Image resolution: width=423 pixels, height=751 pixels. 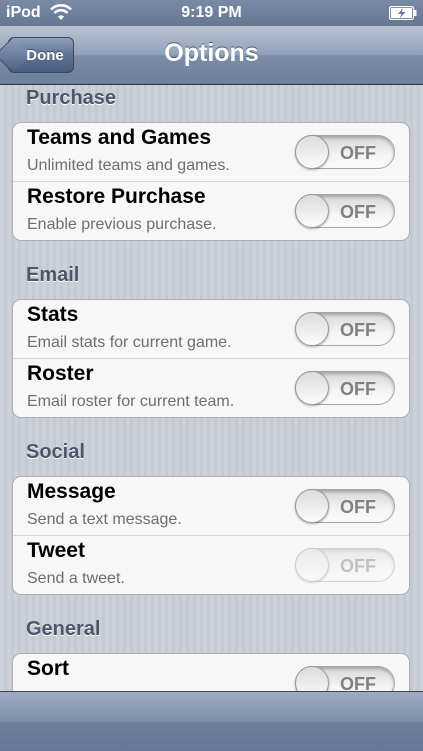 What do you see at coordinates (53, 314) in the screenshot?
I see `option-title: Stats` at bounding box center [53, 314].